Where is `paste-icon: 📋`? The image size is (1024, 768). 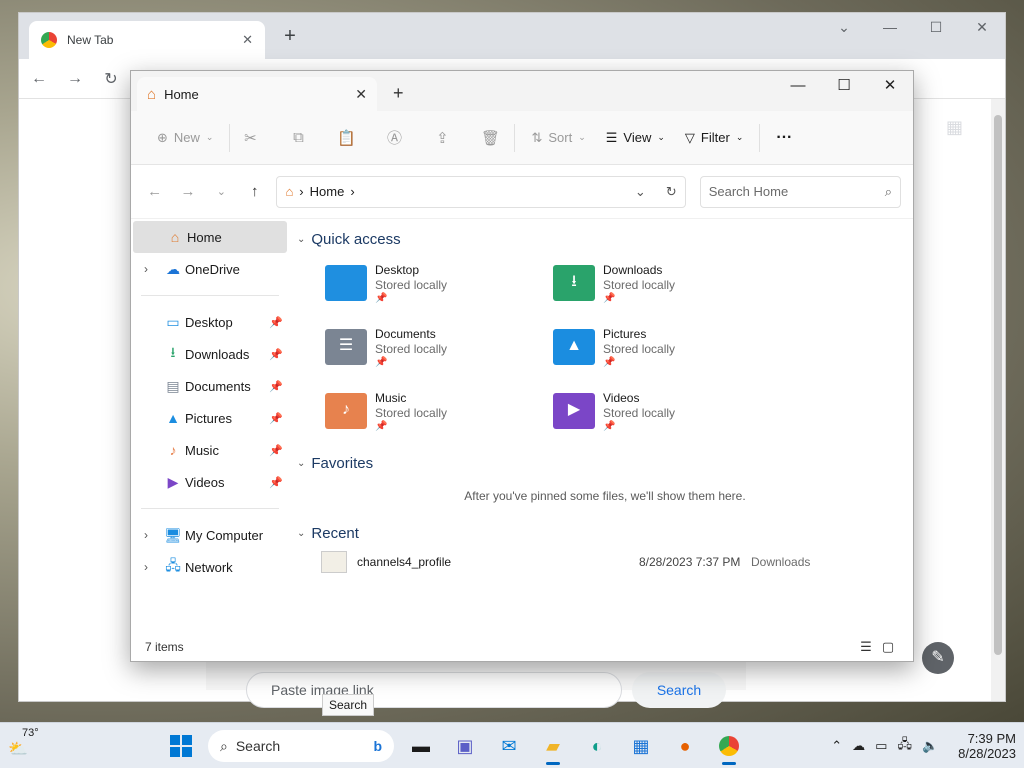
paste-icon: 📋 is located at coordinates (346, 138).